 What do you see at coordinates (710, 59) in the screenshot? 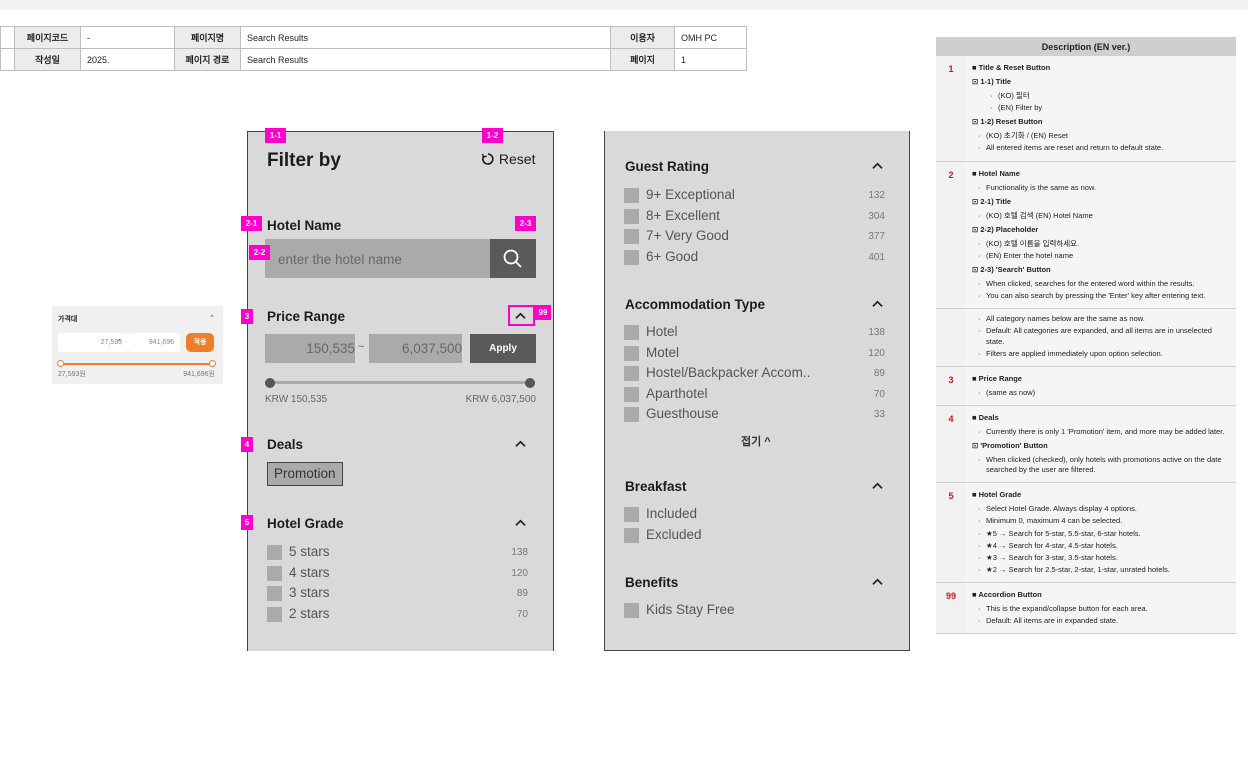
I see `page: 1` at bounding box center [710, 59].